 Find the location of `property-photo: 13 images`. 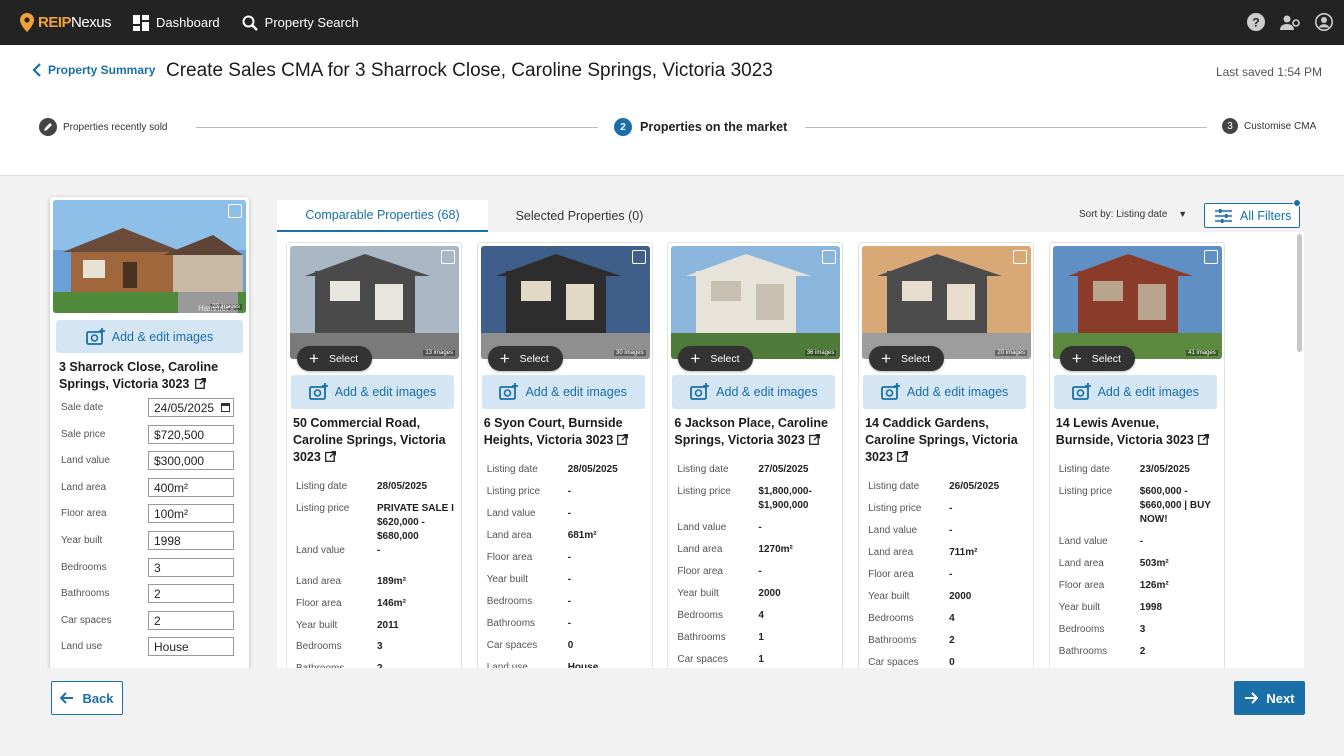

property-photo: 13 images is located at coordinates (374, 302).